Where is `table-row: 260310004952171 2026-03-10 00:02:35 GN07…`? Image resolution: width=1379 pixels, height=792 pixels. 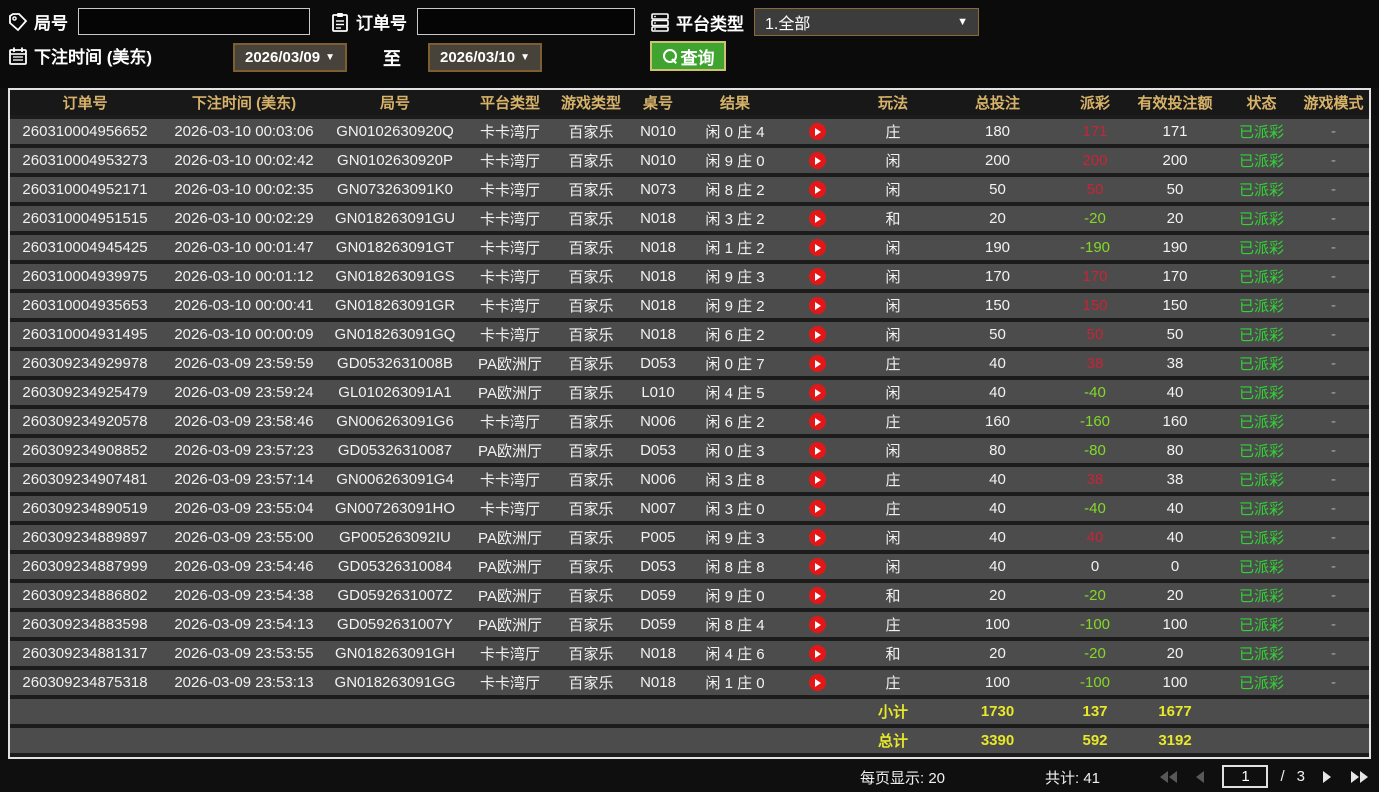
table-row: 260310004952171 2026-03-10 00:02:35 GN07… is located at coordinates (689, 189).